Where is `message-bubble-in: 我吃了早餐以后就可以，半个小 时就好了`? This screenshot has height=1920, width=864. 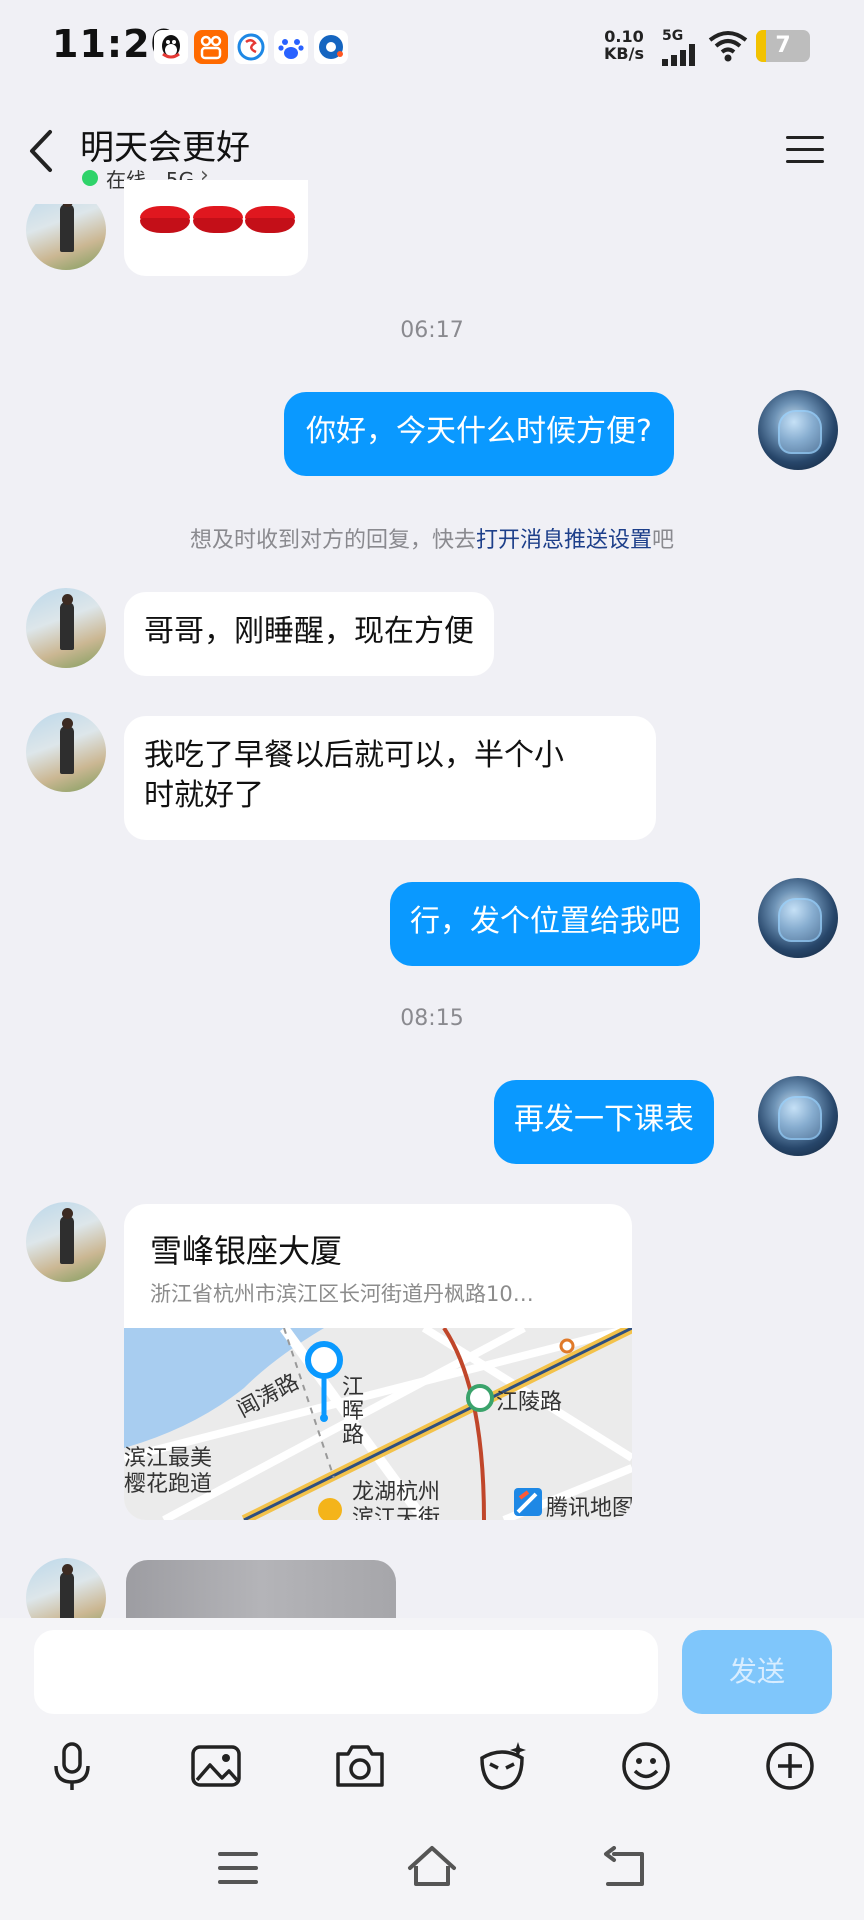
message-bubble-in: 我吃了早餐以后就可以，半个小 时就好了 is located at coordinates (390, 778).